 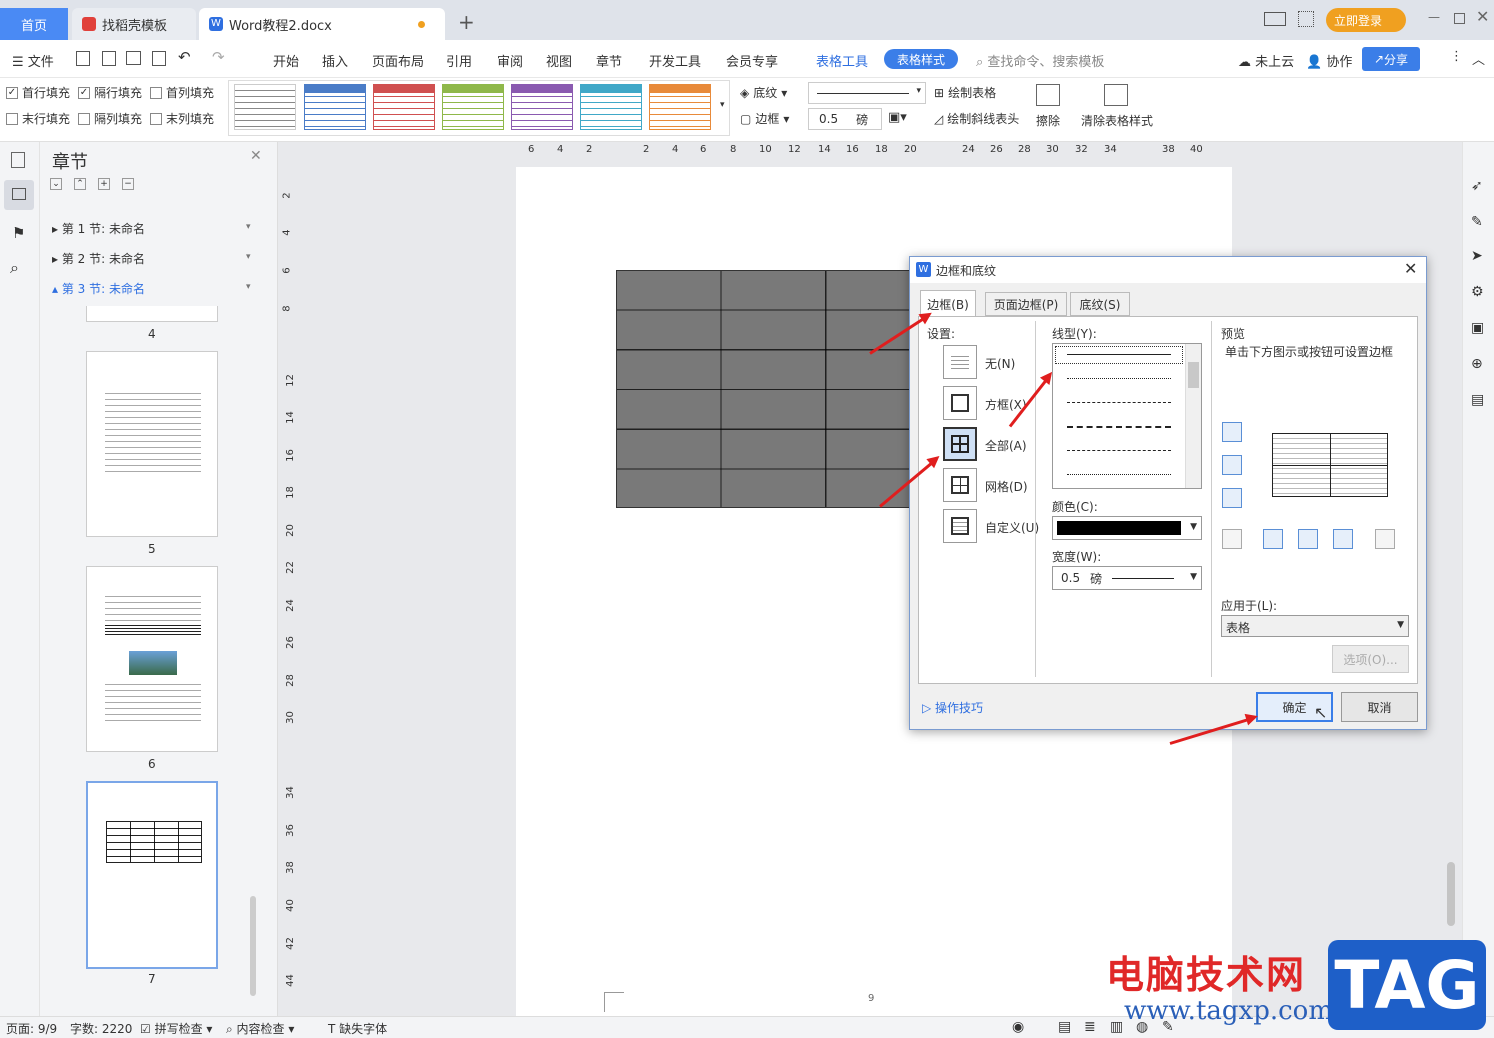 What do you see at coordinates (182, 118) in the screenshot?
I see `last-col-fill-checkbox: 末列填充` at bounding box center [182, 118].